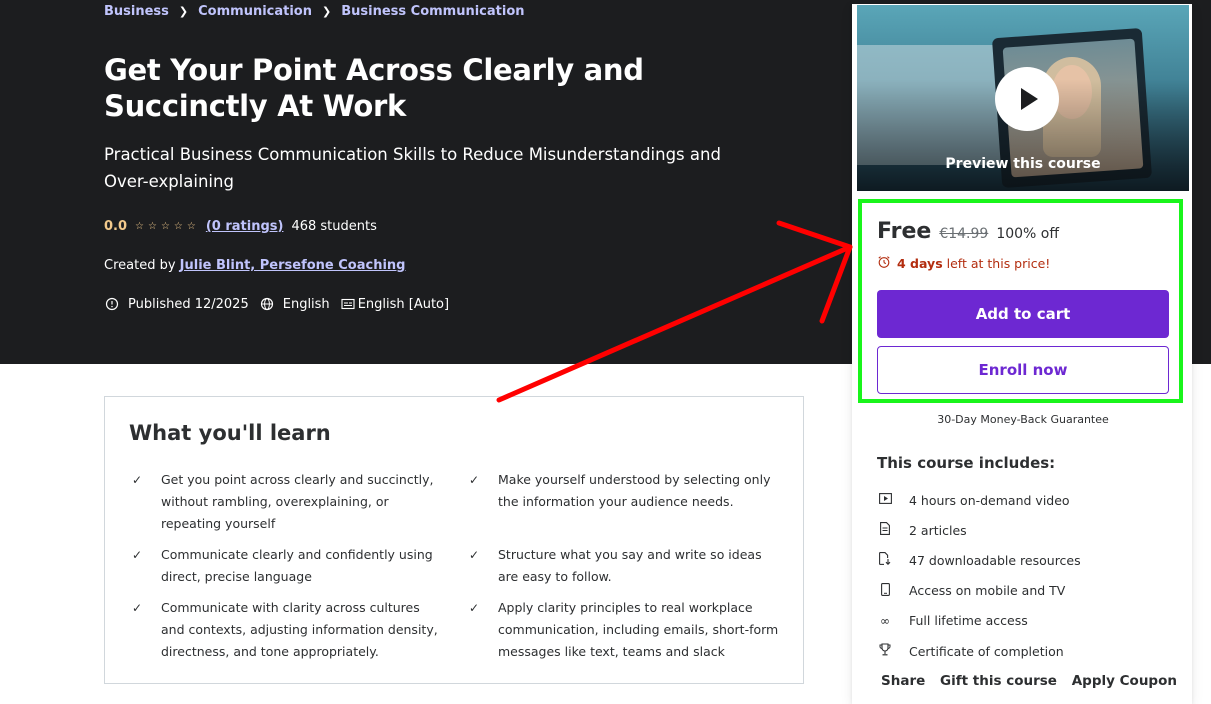  I want to click on authors-link: Julie Blint, Persefone Coaching, so click(293, 265).